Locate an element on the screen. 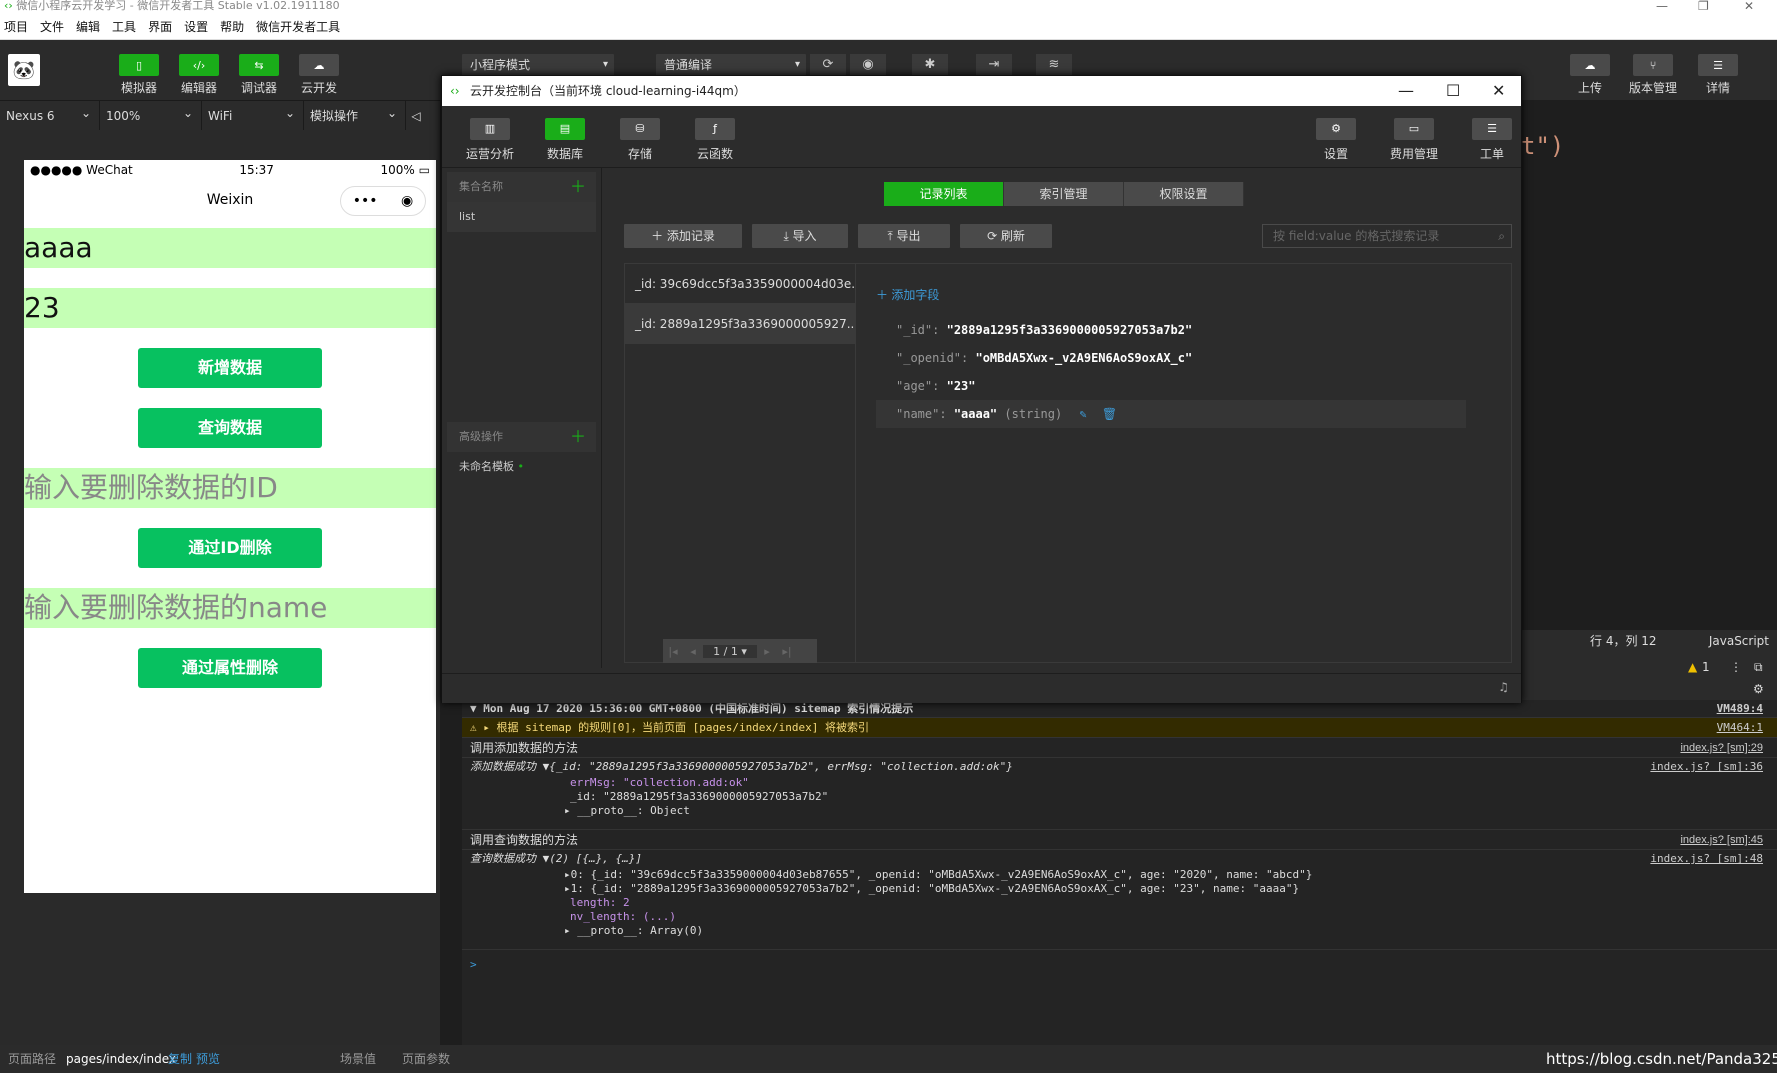 This screenshot has width=1777, height=1073. sim-ops-select: 模拟操作 is located at coordinates (355, 114).